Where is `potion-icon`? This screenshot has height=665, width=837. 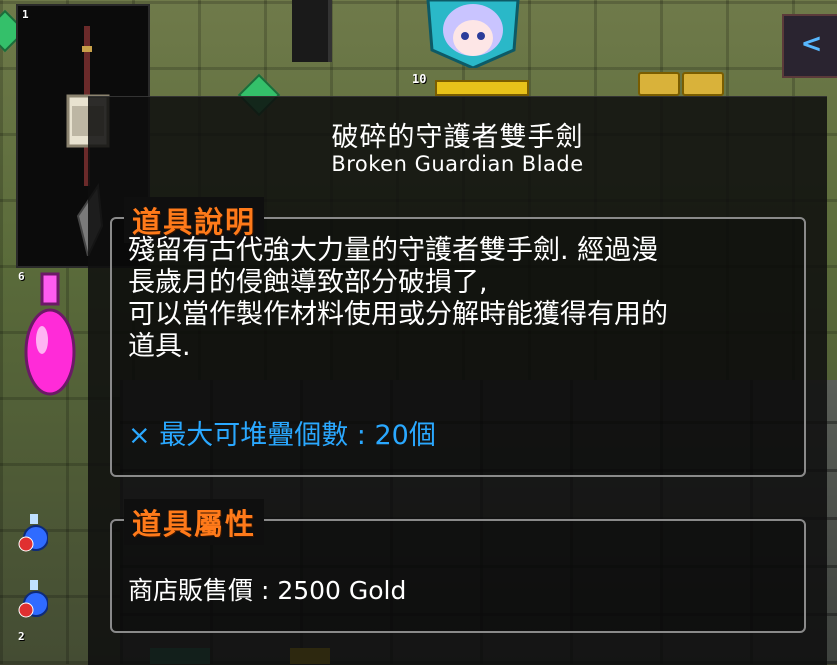 potion-icon is located at coordinates (50, 335).